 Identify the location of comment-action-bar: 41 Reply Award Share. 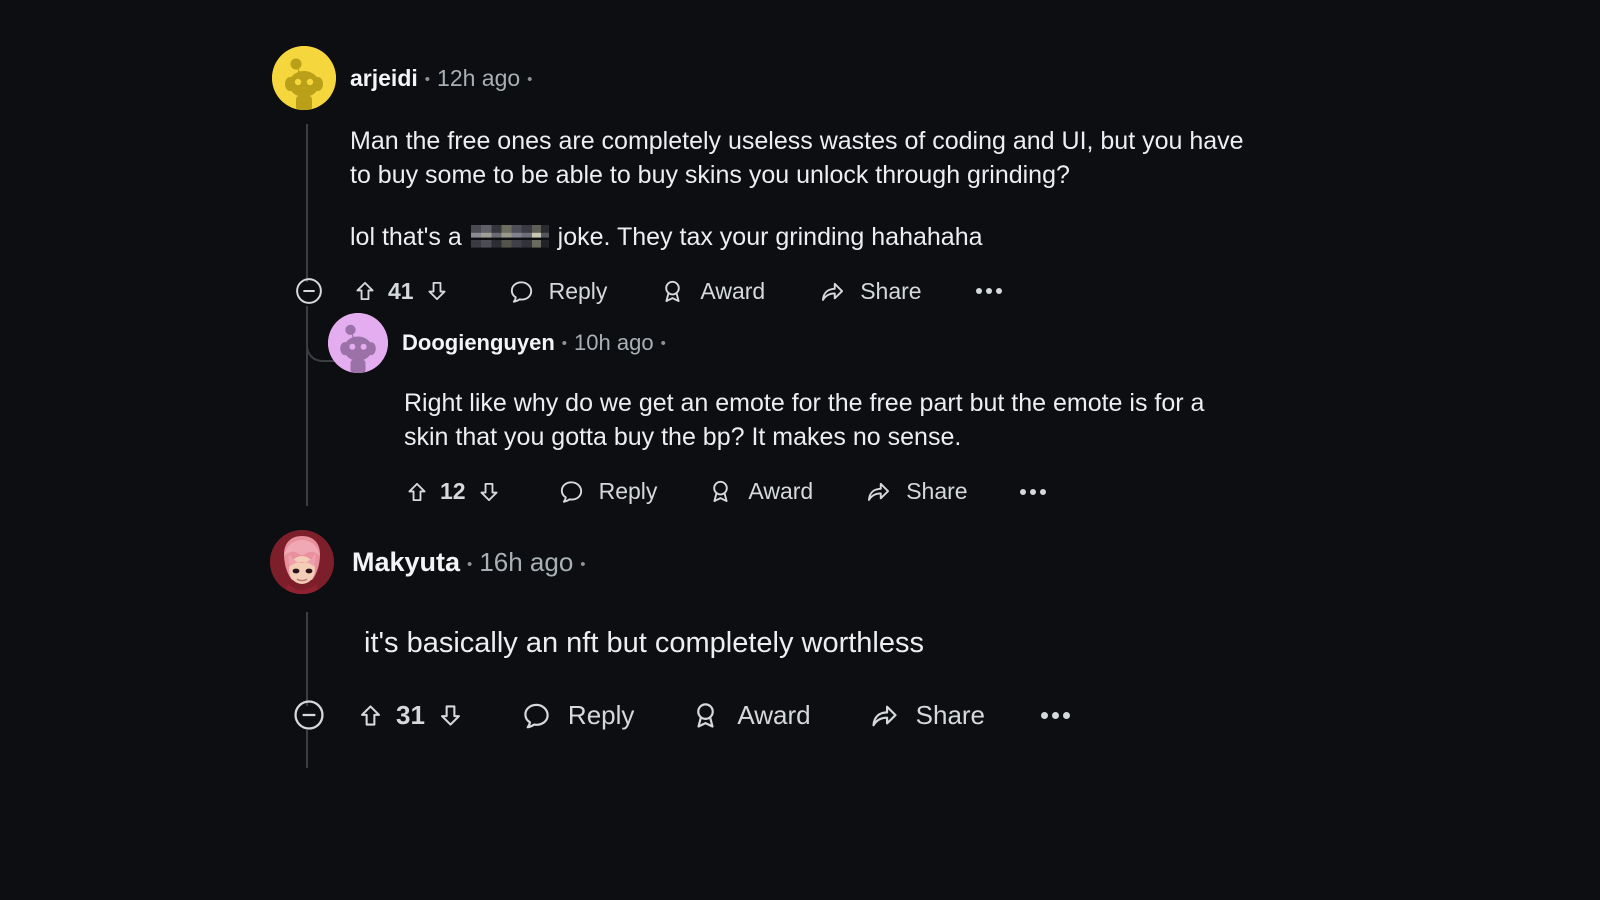
(833, 291).